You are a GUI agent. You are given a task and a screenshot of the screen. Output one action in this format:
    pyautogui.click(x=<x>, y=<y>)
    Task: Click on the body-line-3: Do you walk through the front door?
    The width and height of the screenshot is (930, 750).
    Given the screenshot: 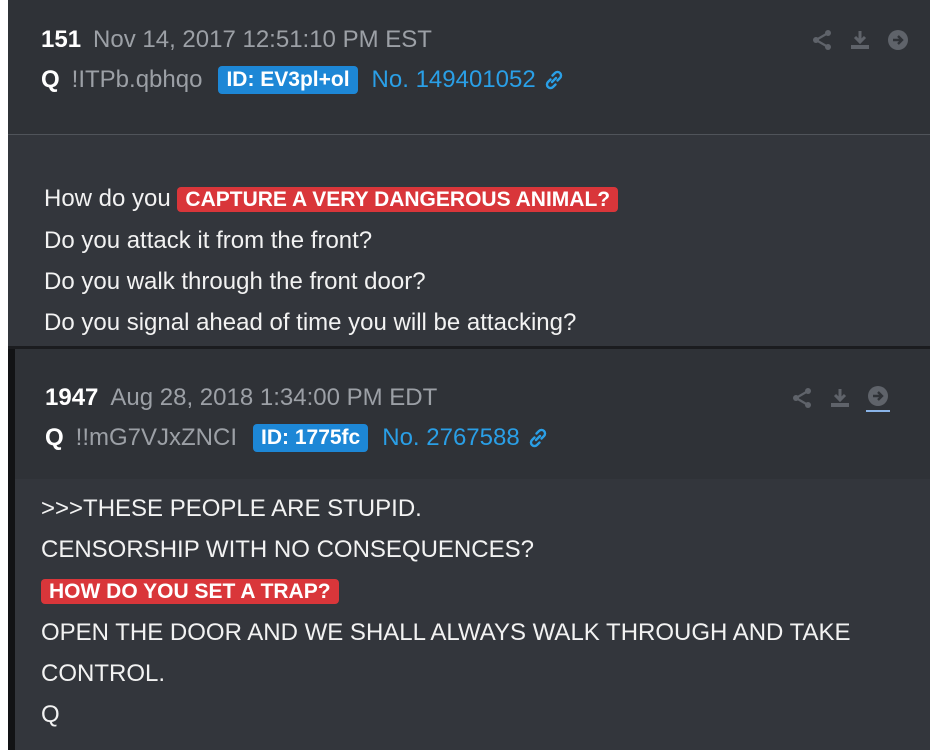 What is the action you would take?
    pyautogui.click(x=235, y=281)
    